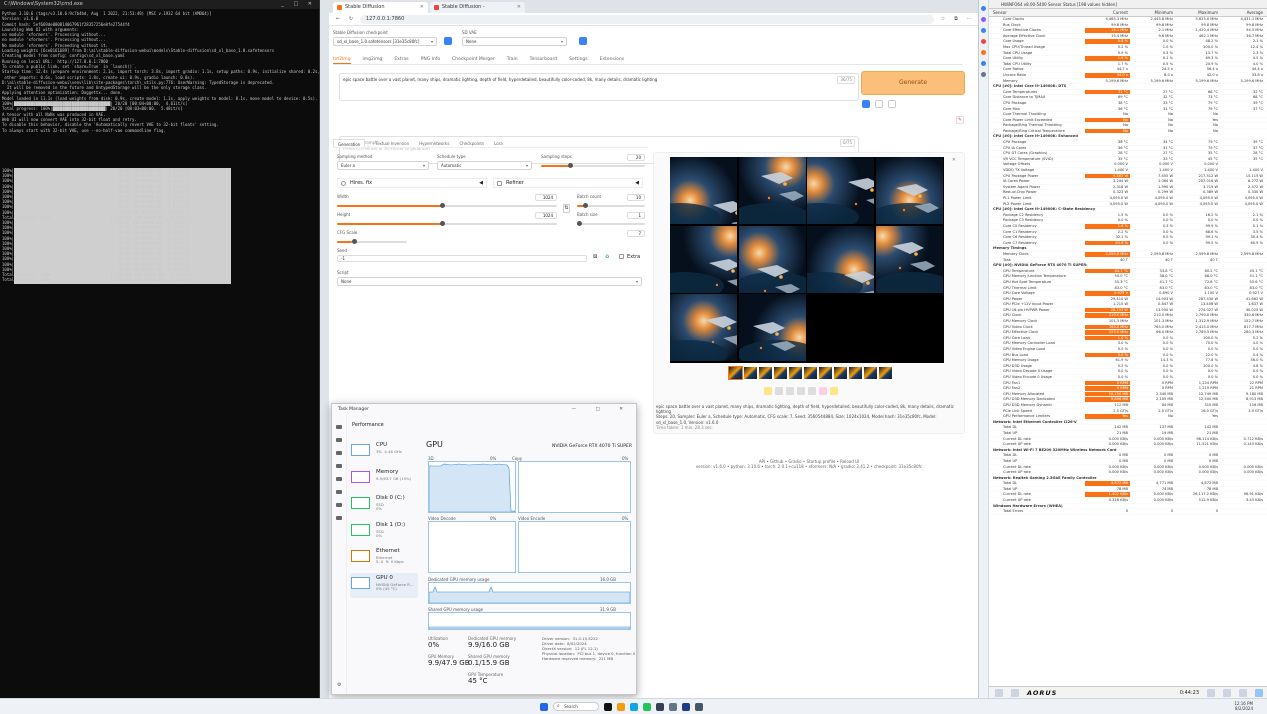  What do you see at coordinates (956, 19) in the screenshot?
I see `extensions-icon: ⧉` at bounding box center [956, 19].